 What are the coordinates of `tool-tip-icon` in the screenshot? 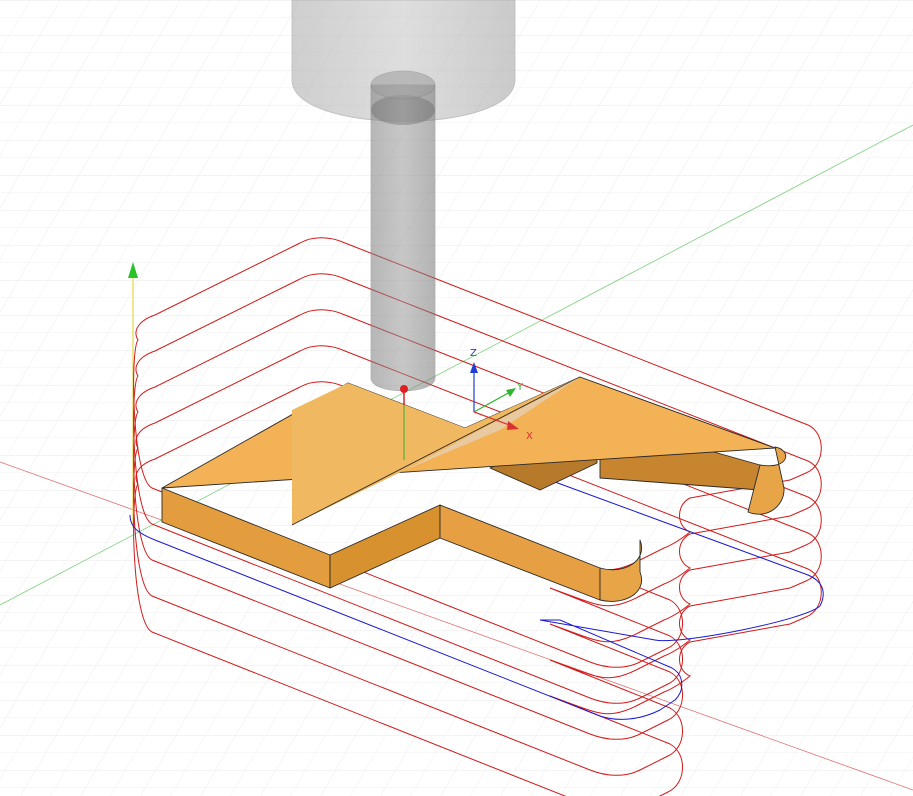 It's located at (404, 389).